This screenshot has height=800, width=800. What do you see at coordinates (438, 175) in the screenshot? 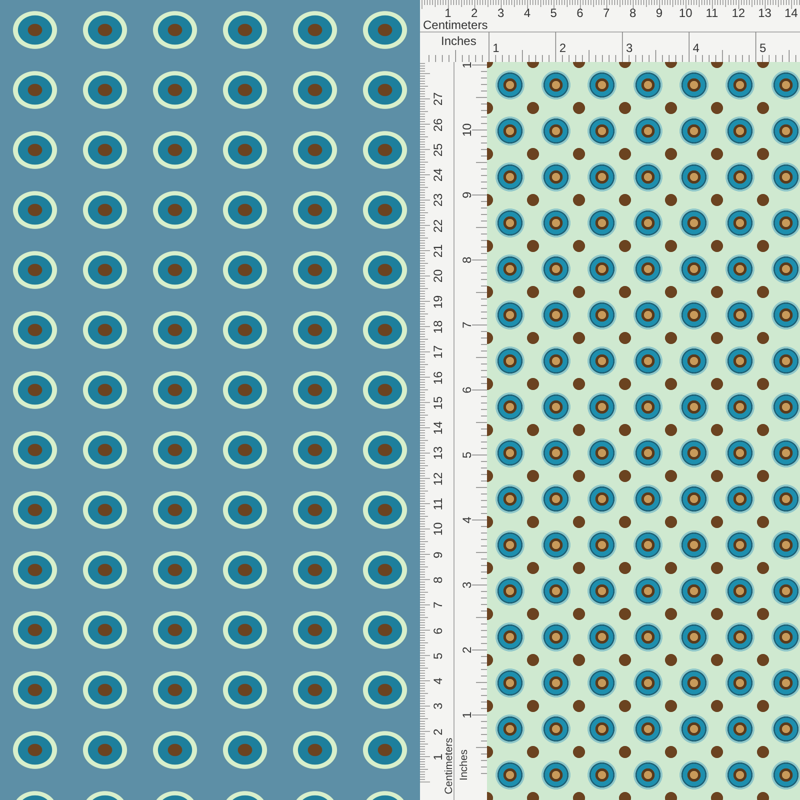
I see `ruler-number: 24` at bounding box center [438, 175].